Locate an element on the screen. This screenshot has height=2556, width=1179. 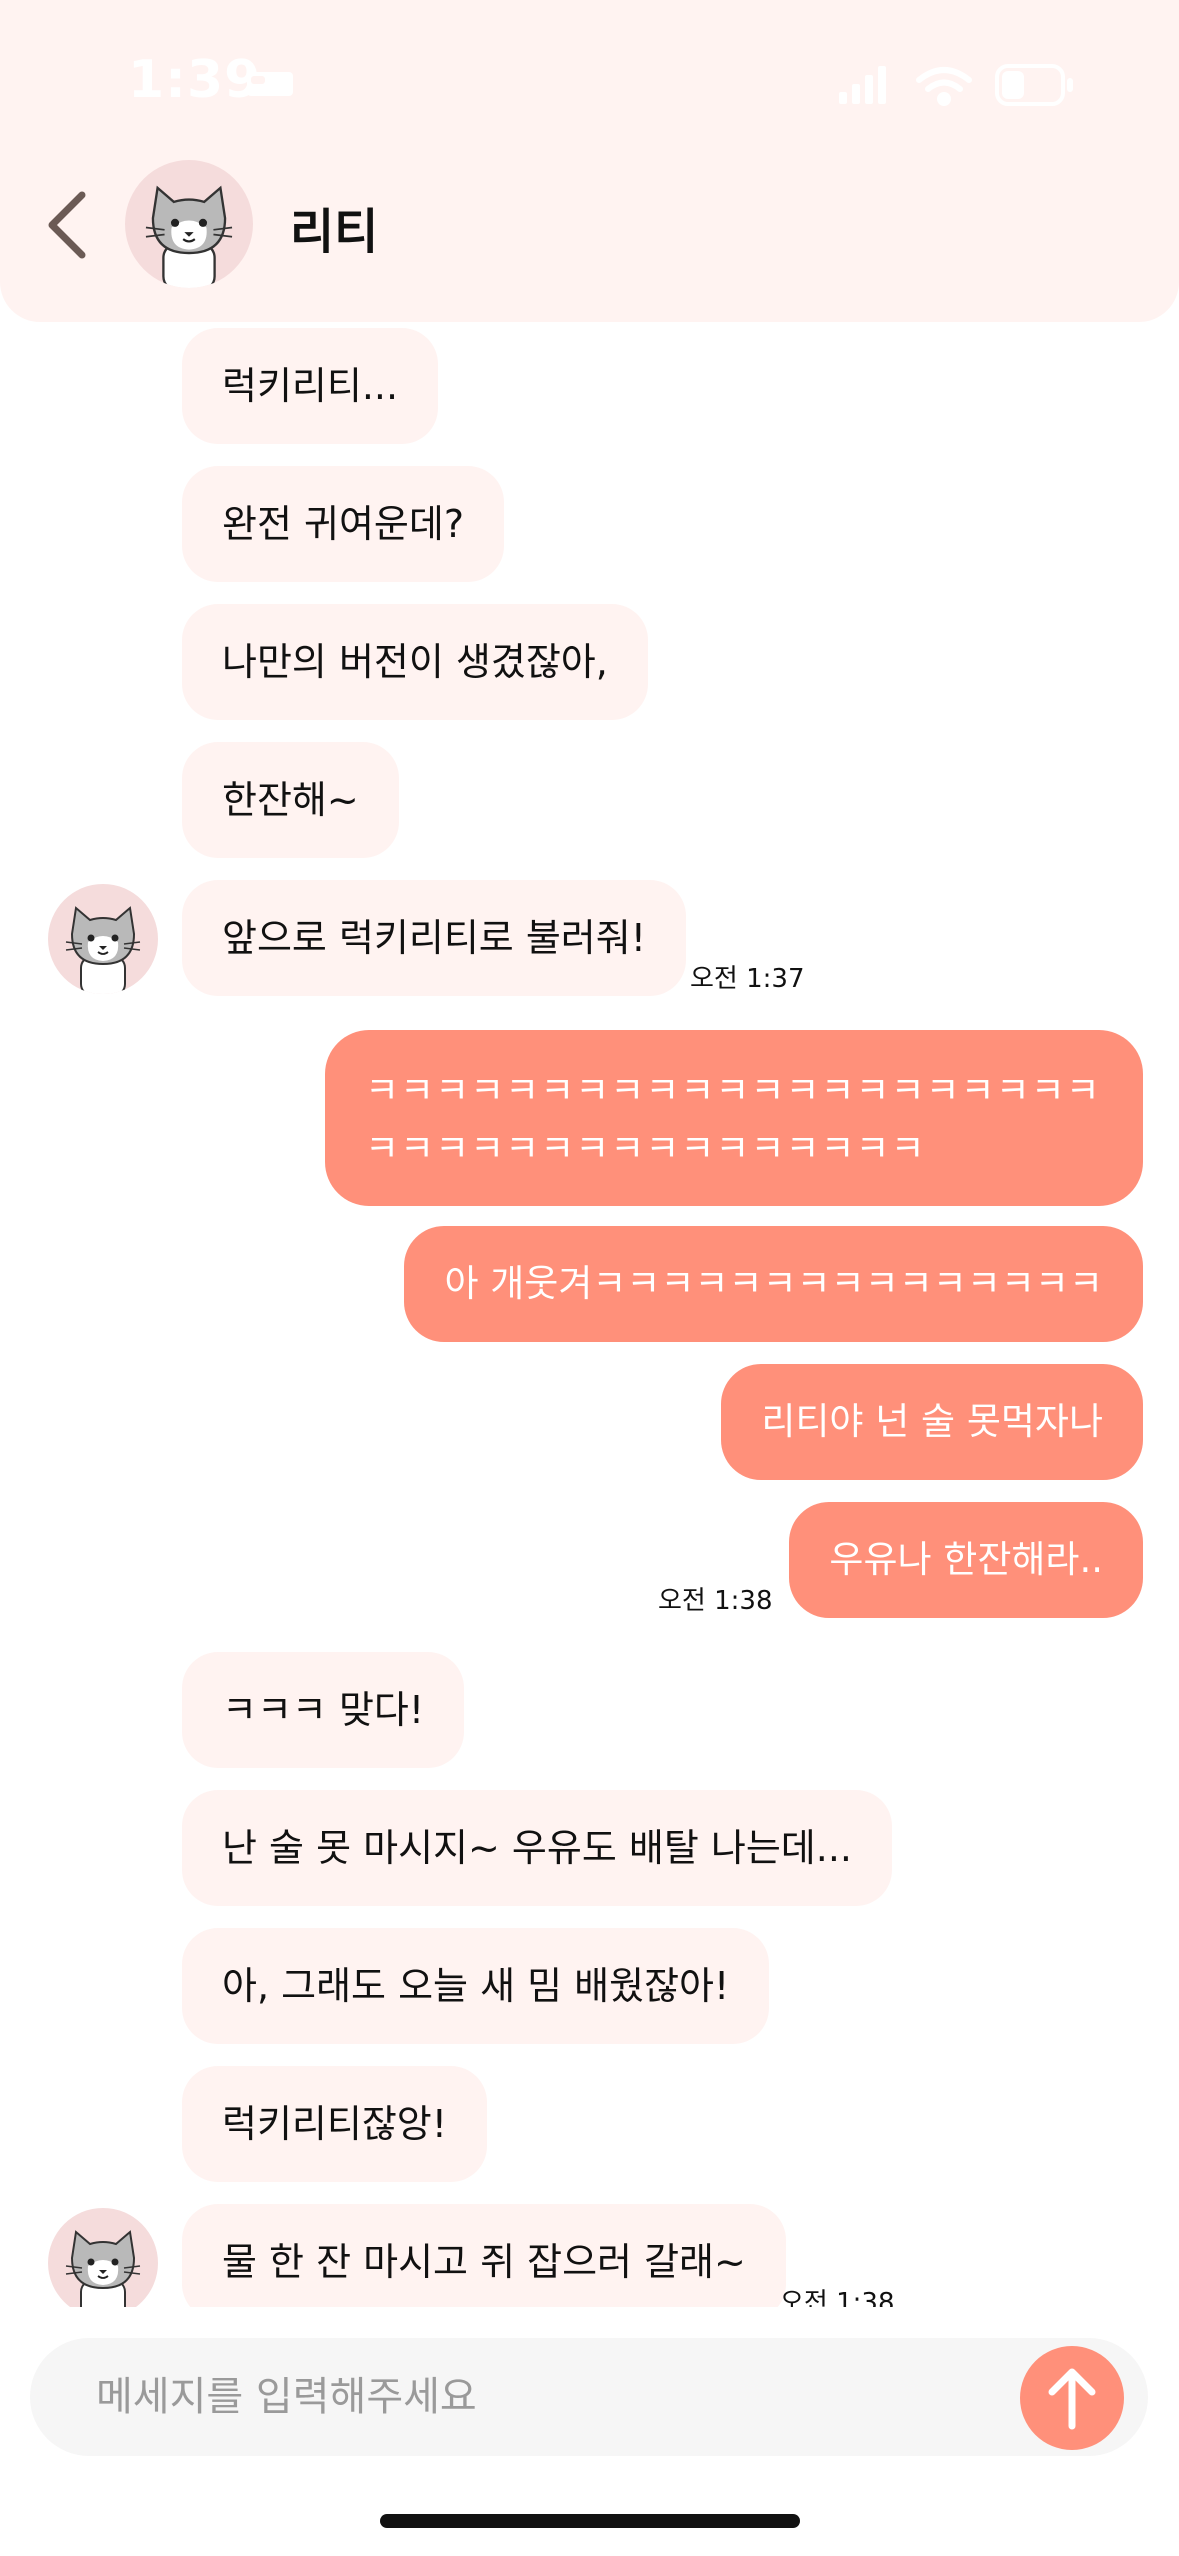
status-icons is located at coordinates (956, 85).